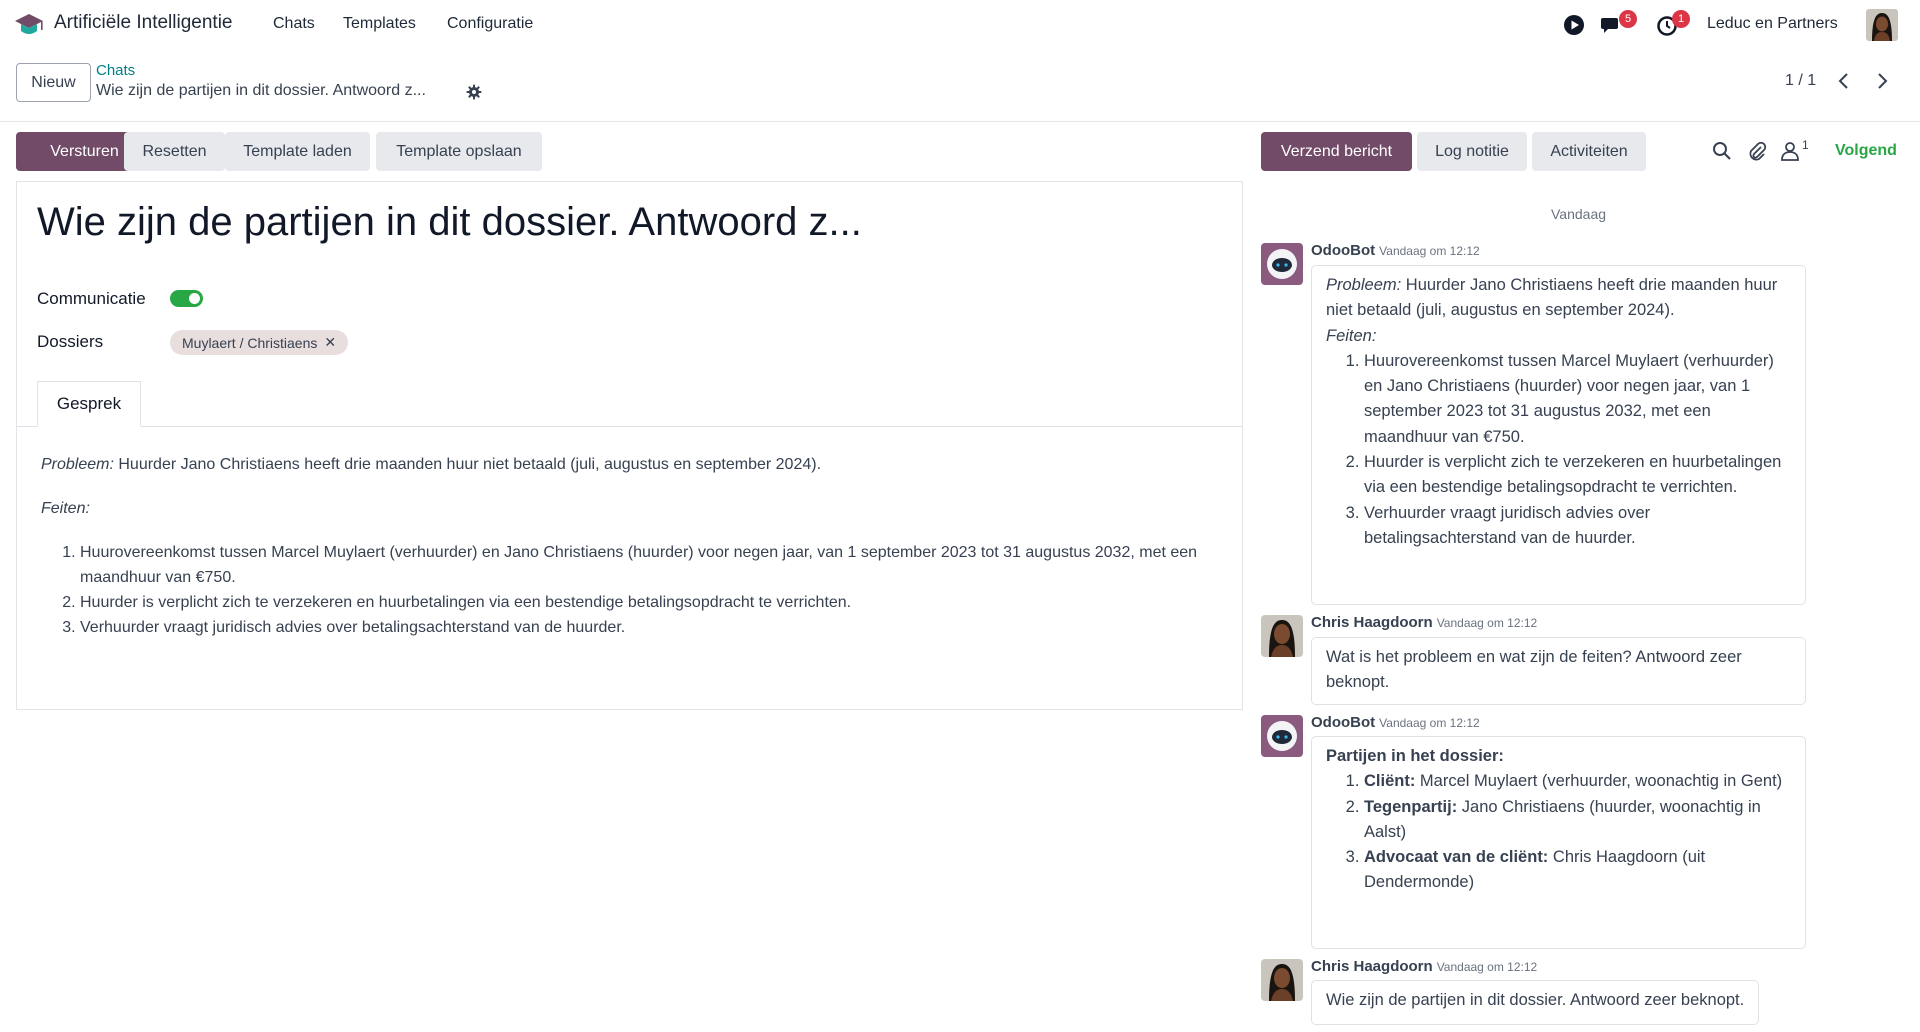 This screenshot has height=1032, width=1920. What do you see at coordinates (143, 23) in the screenshot?
I see `app-name: Artificiële Intelligentie` at bounding box center [143, 23].